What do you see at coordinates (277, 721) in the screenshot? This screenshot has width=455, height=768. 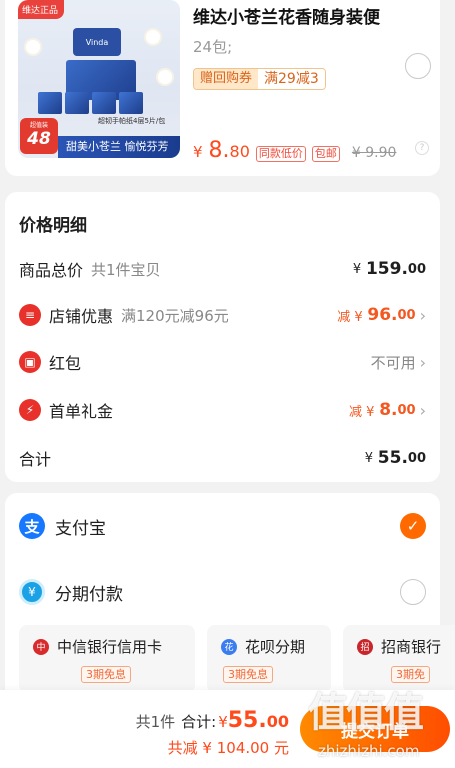 I see `checkout-total-dec: 00` at bounding box center [277, 721].